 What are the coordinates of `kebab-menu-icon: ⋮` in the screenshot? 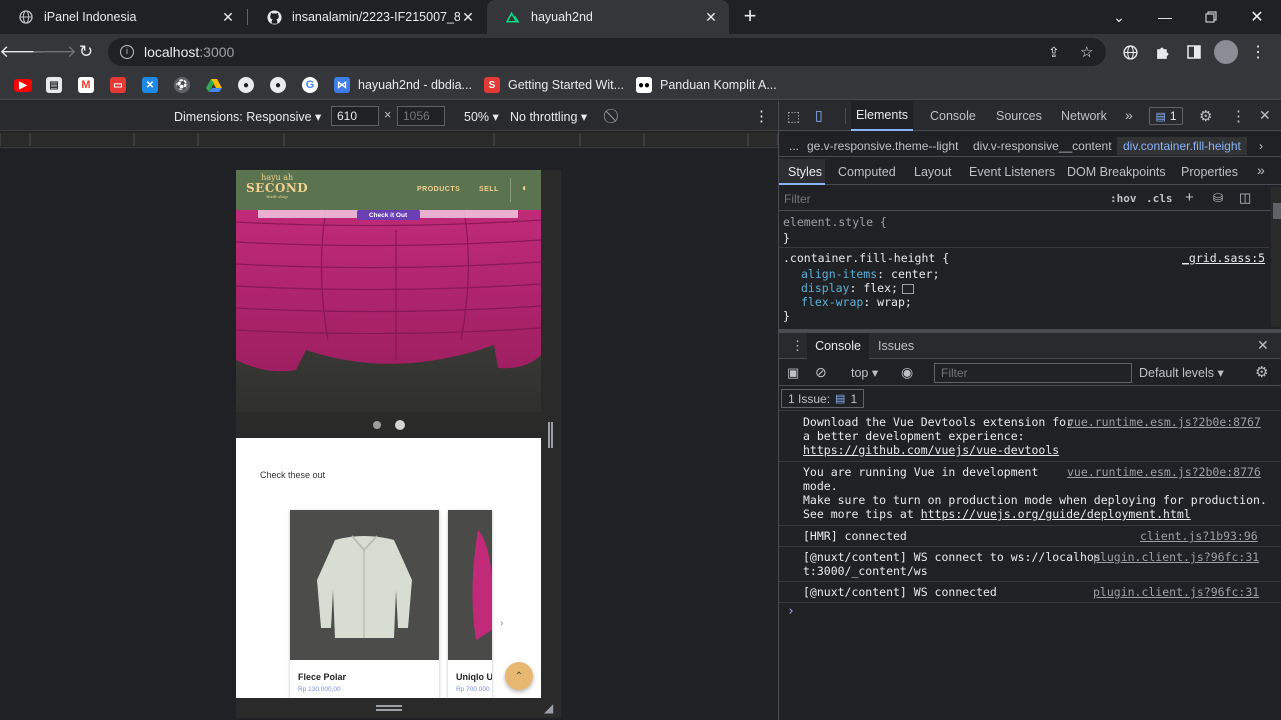 It's located at (1258, 52).